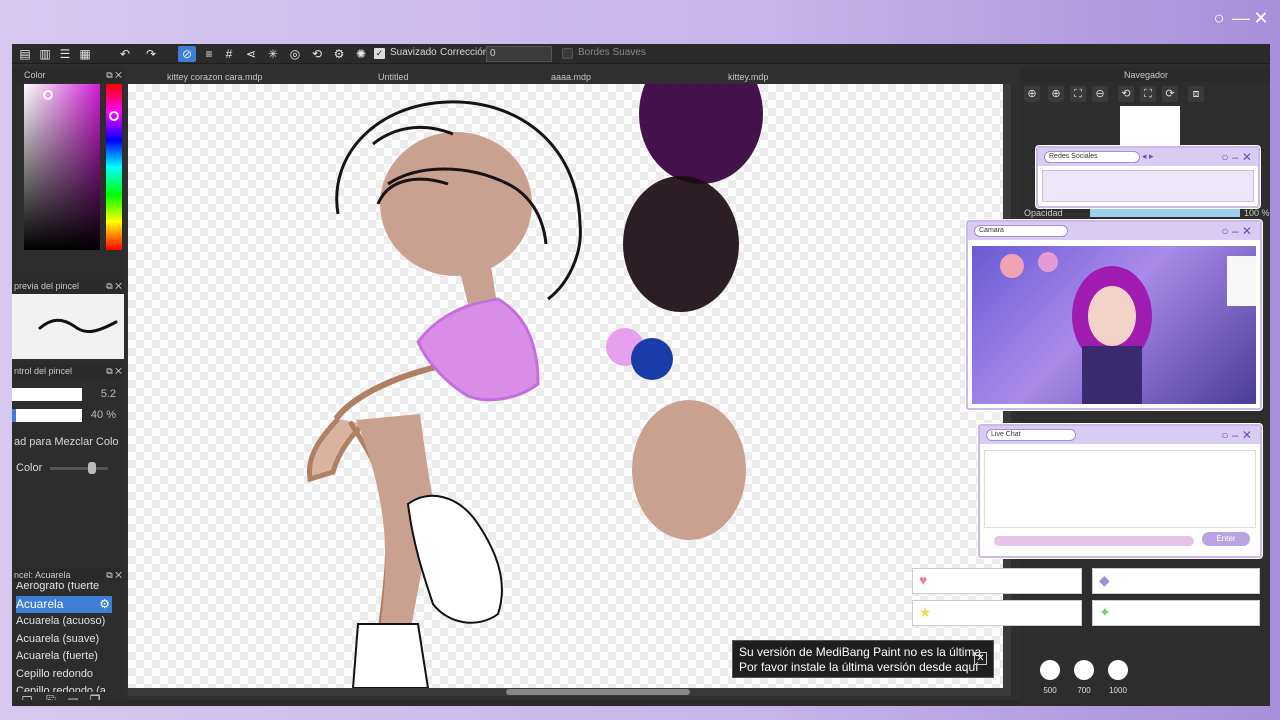  I want to click on chat-input, so click(1094, 541).